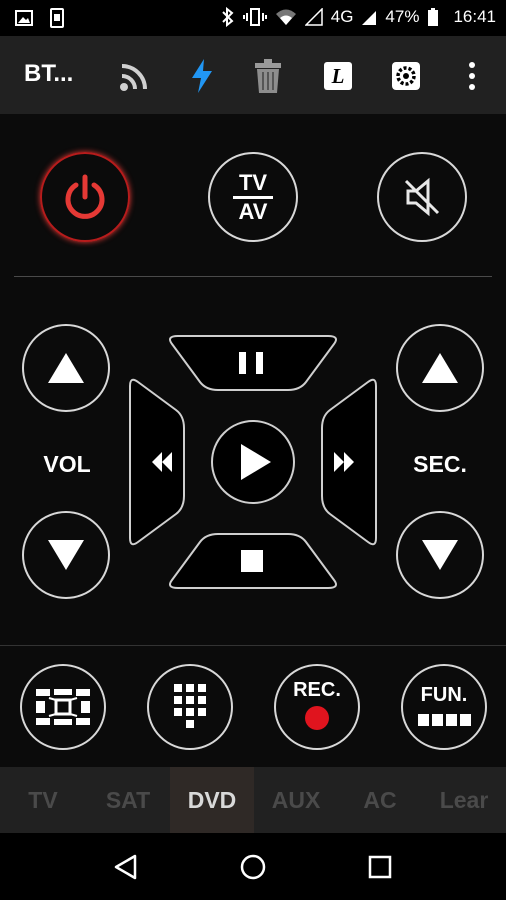 This screenshot has height=900, width=506. Describe the element at coordinates (444, 719) in the screenshot. I see `function-keys-icon` at that location.